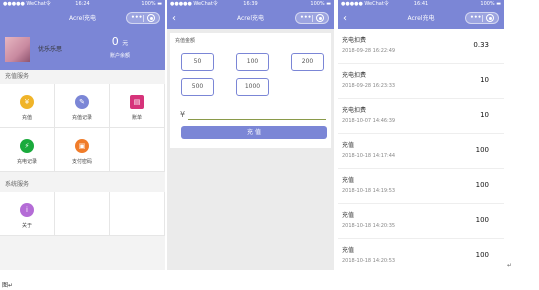 The width and height of the screenshot is (539, 290). I want to click on bill-icon: ▤, so click(137, 102).